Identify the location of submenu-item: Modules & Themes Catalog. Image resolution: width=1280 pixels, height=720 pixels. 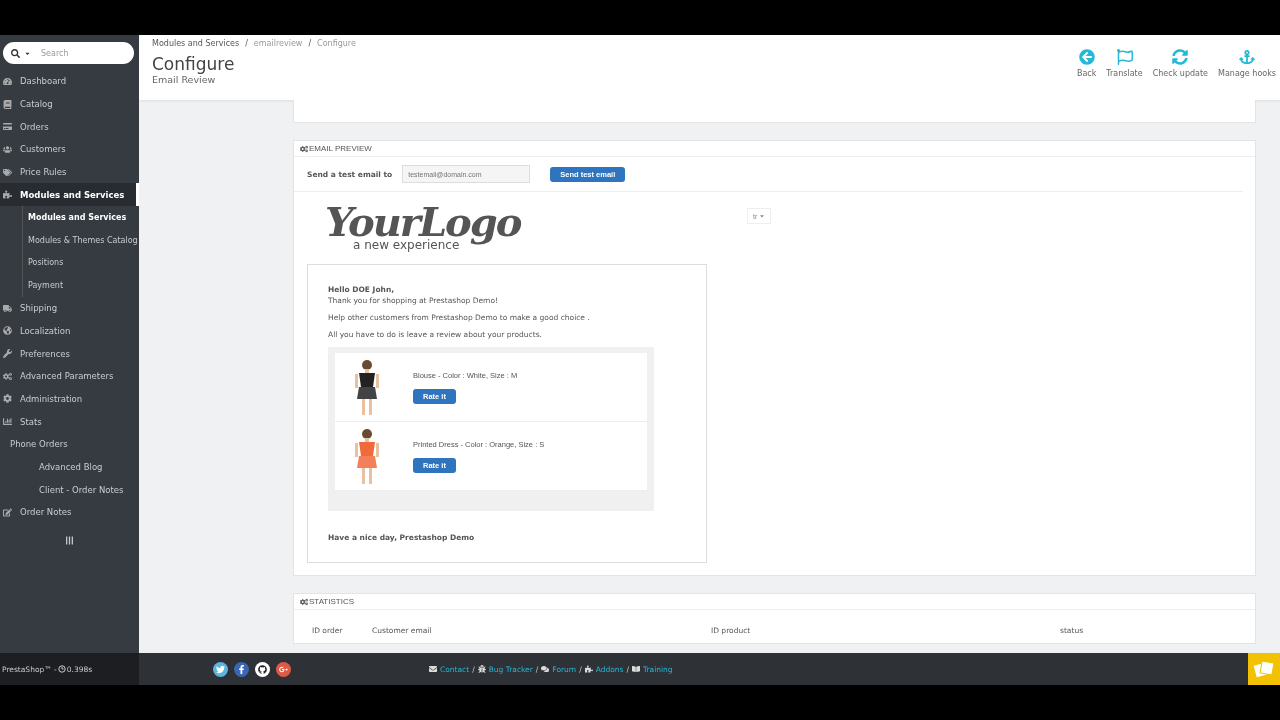
(81, 240).